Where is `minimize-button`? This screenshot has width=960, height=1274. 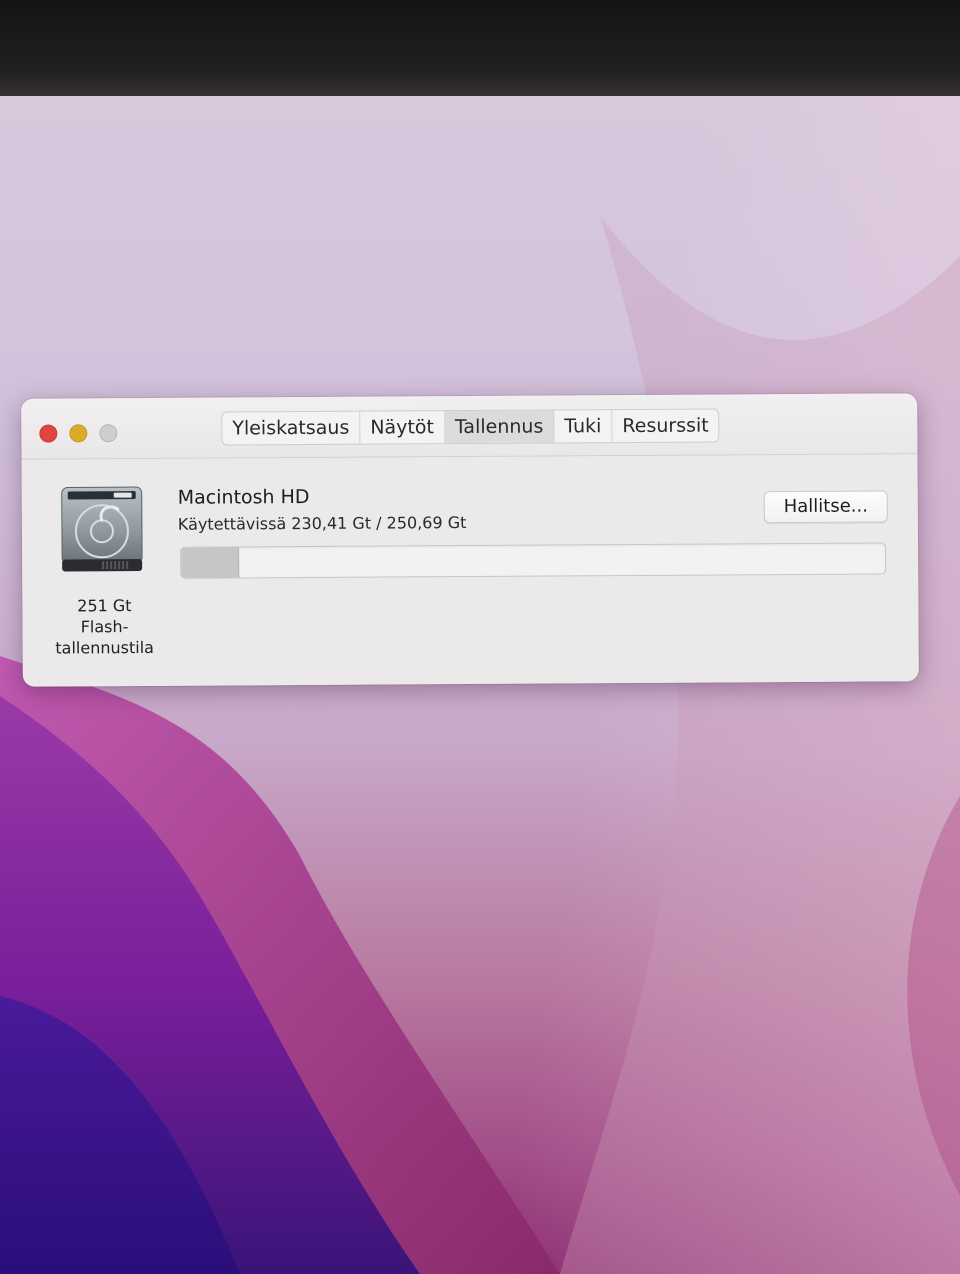 minimize-button is located at coordinates (78, 433).